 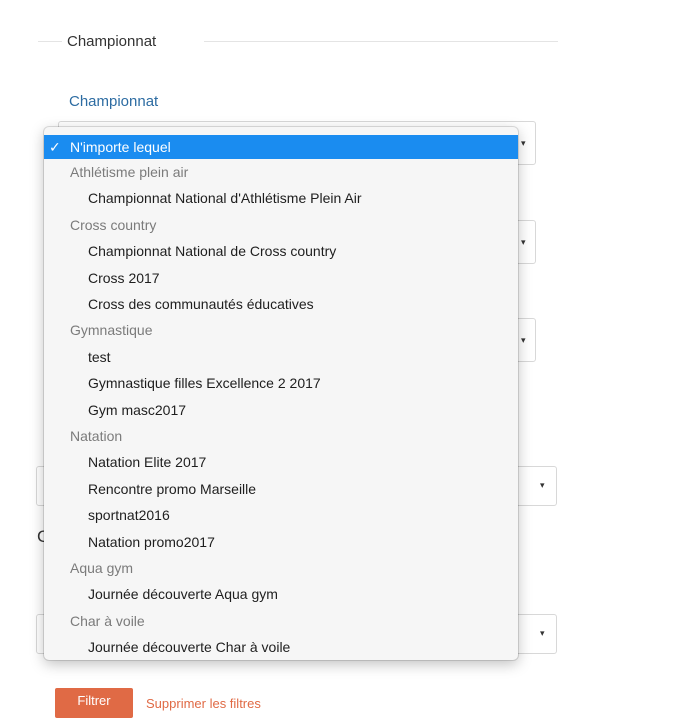 I want to click on dropdown-option: Cross 2017, so click(x=281, y=278).